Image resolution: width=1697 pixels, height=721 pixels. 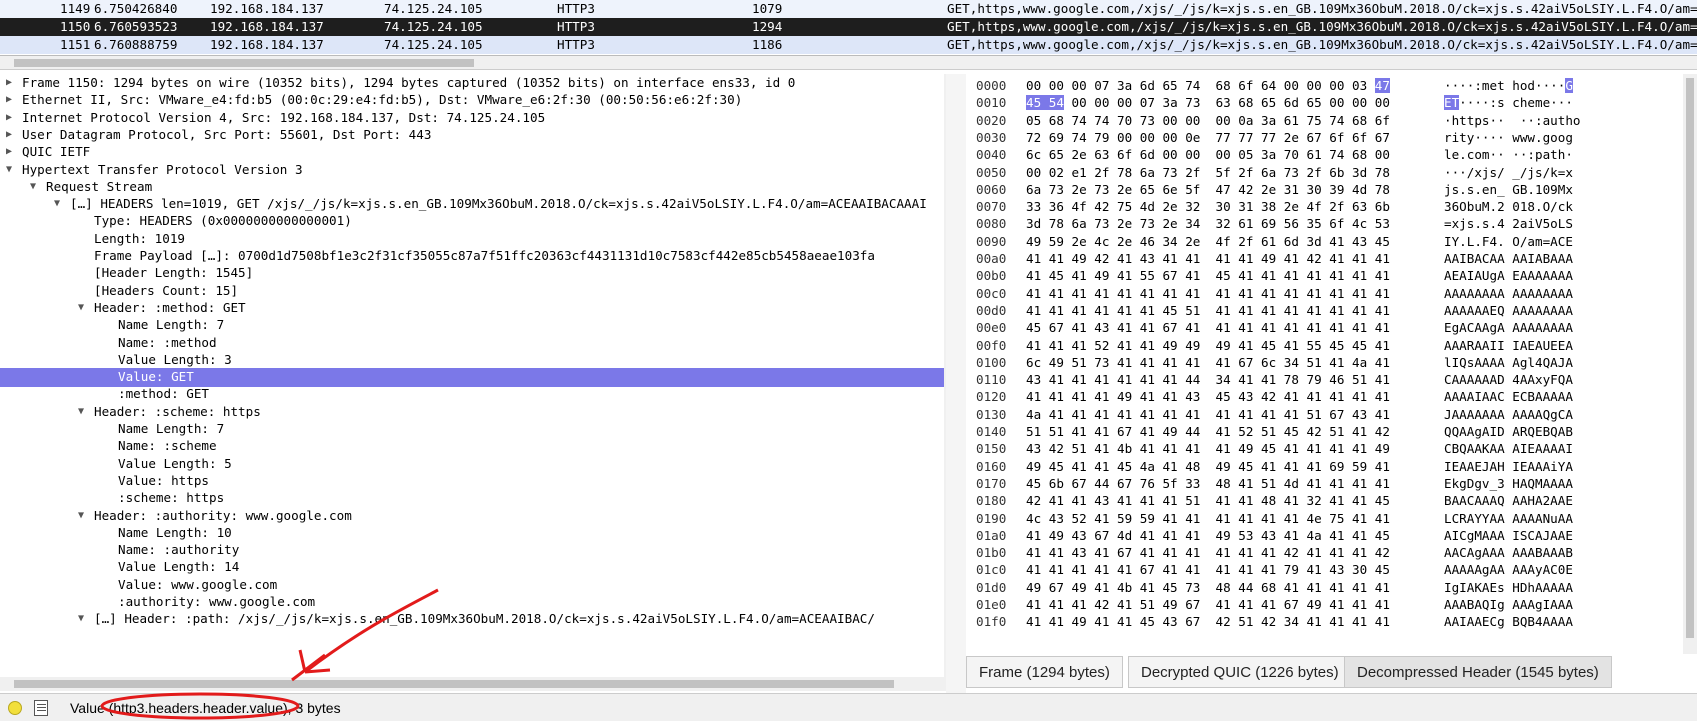 What do you see at coordinates (41, 708) in the screenshot?
I see `comment-icon` at bounding box center [41, 708].